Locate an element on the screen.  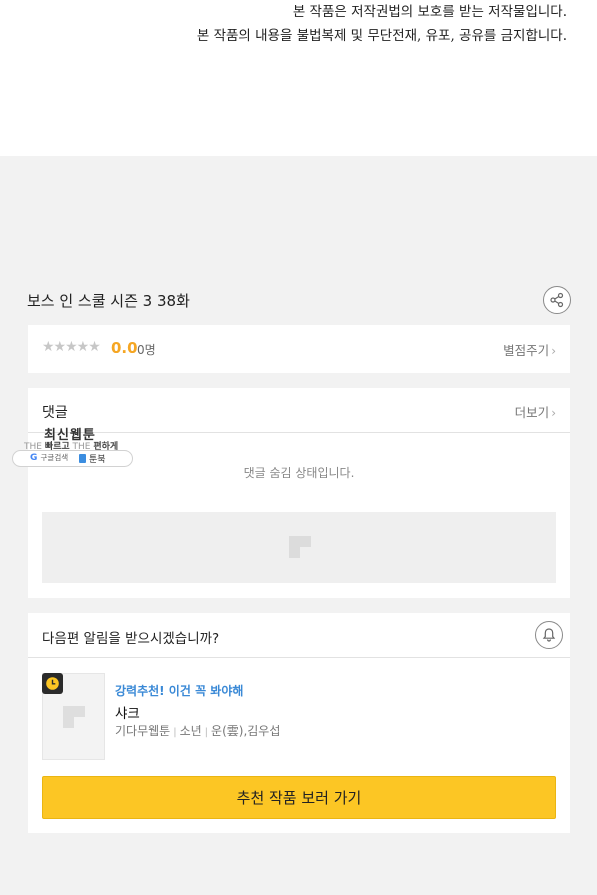
site-promo-badge: 최신웹툰 THE 빠르고 THE 편하게 G 구글검색 툰북 is located at coordinates (73, 447).